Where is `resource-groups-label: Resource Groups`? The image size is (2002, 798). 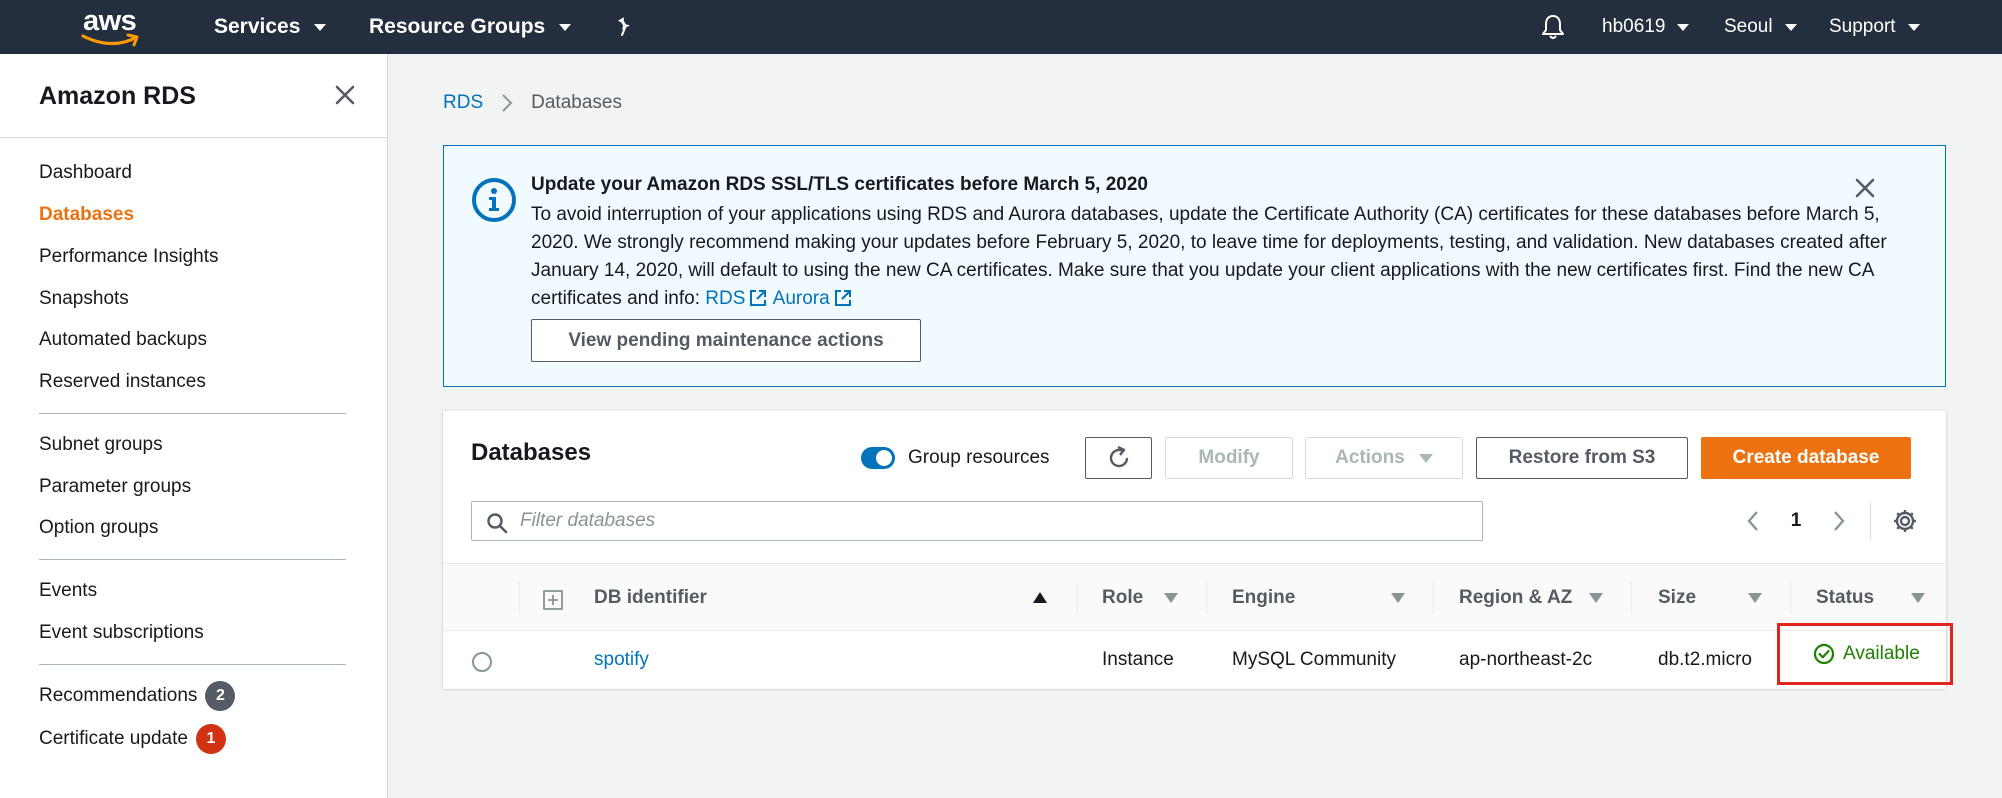
resource-groups-label: Resource Groups is located at coordinates (457, 26).